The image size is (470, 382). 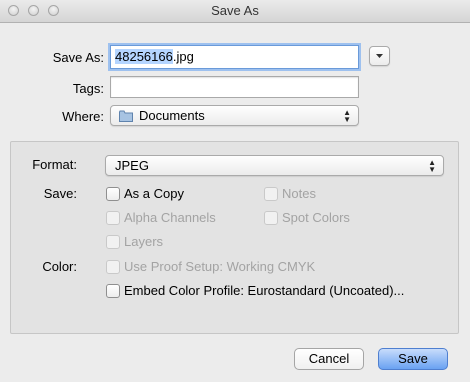 What do you see at coordinates (88, 88) in the screenshot?
I see `tags-label: Tags:` at bounding box center [88, 88].